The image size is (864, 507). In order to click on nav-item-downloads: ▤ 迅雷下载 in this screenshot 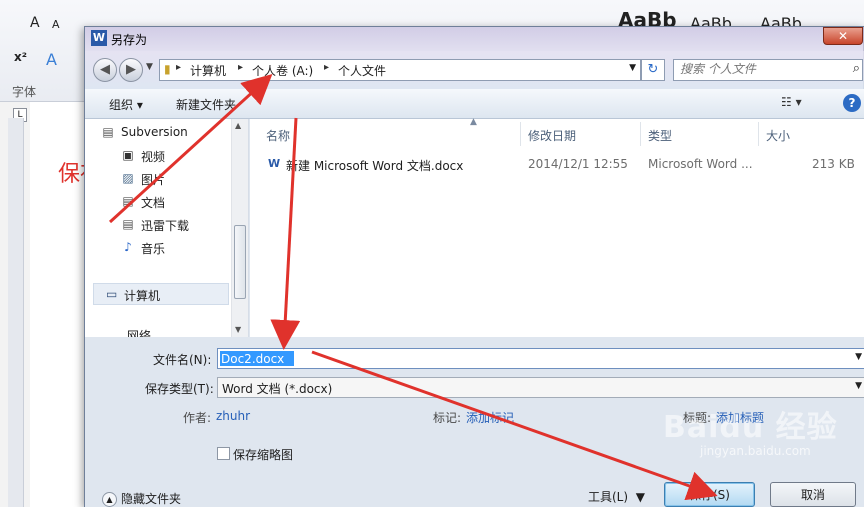, I will do `click(156, 225)`.